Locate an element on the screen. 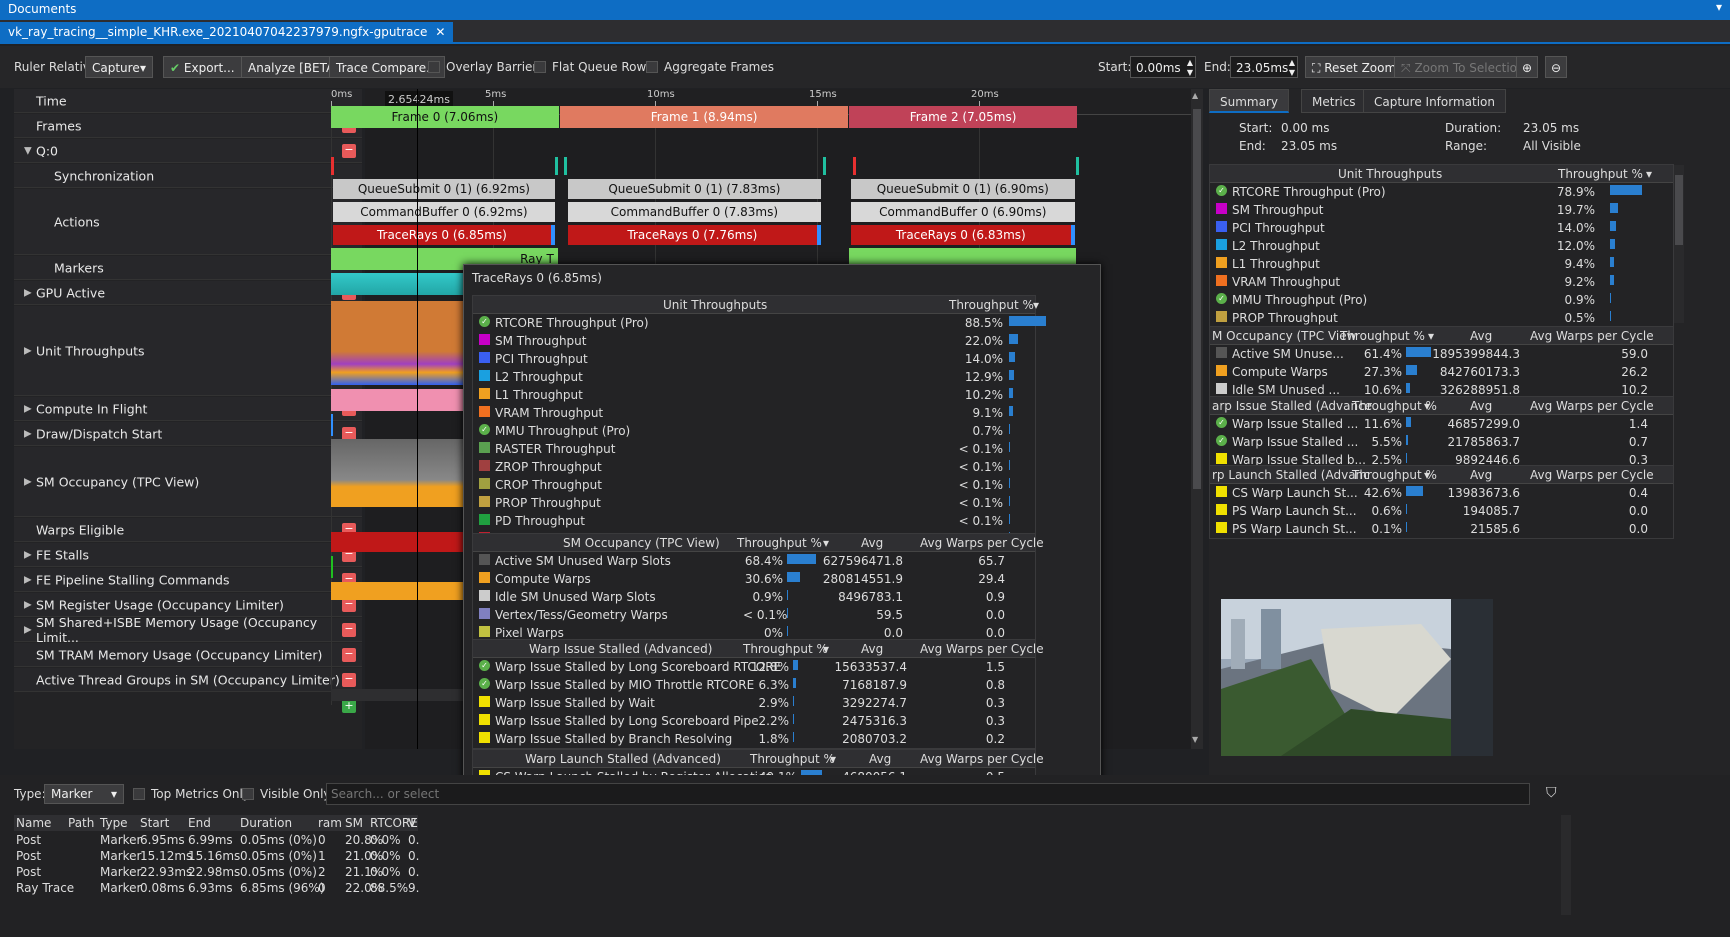 The width and height of the screenshot is (1730, 937). metric-row: CROP Throughput < 0.1% is located at coordinates (754, 485).